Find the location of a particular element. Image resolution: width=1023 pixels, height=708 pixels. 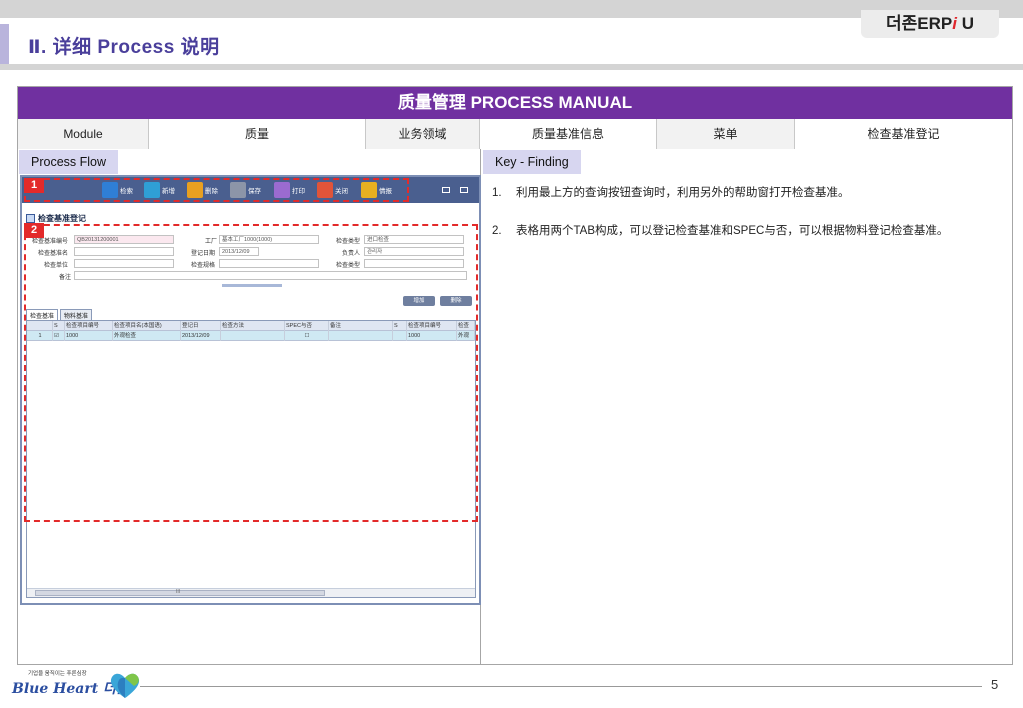

horizontal-scrollbar: III is located at coordinates (251, 592).